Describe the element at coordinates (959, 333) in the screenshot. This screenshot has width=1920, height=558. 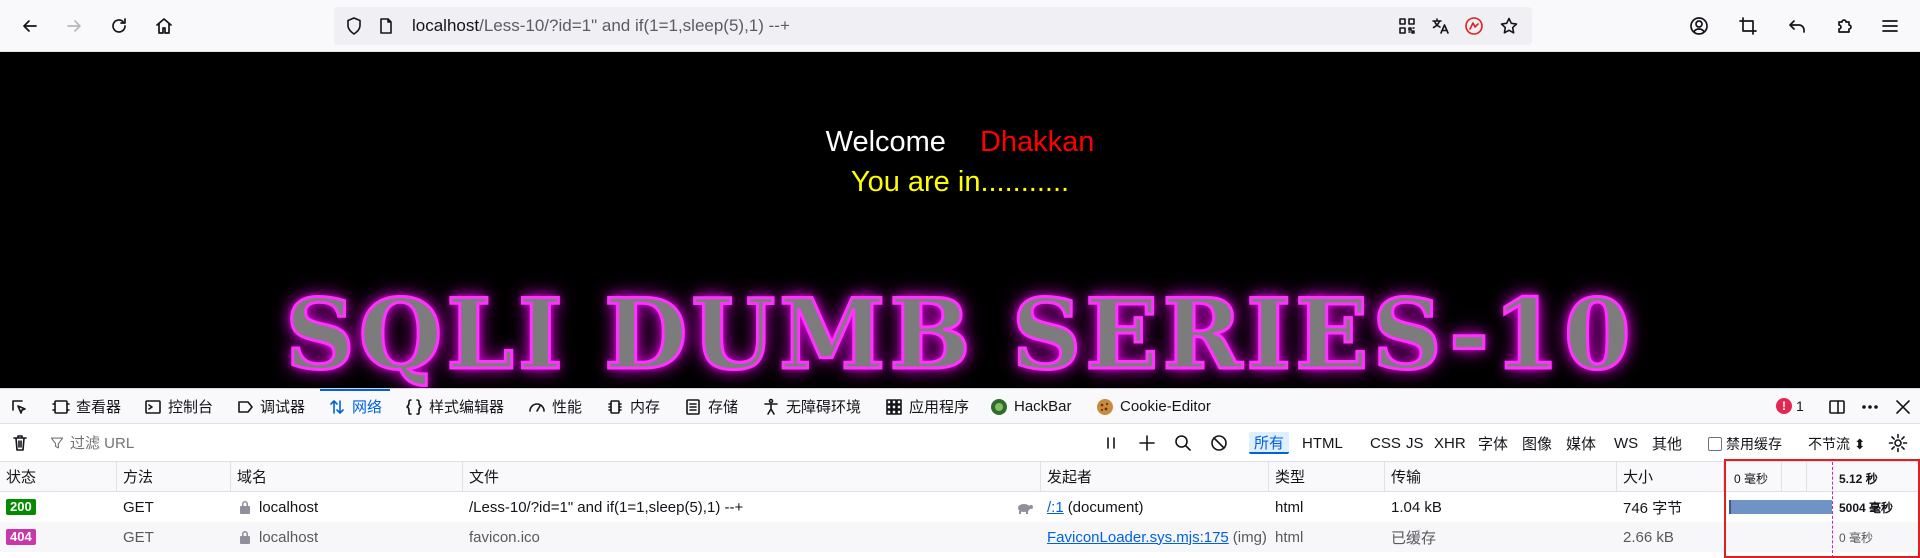
I see `series-banner: SQLI DUMB SERIES-10` at that location.